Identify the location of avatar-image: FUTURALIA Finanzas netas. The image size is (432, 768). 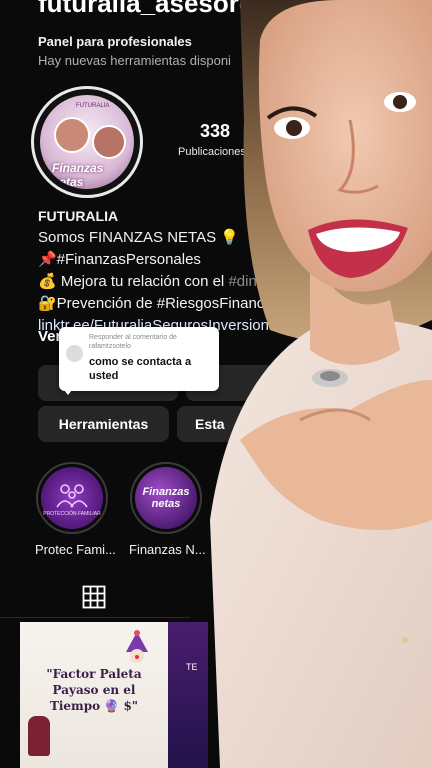
(87, 142).